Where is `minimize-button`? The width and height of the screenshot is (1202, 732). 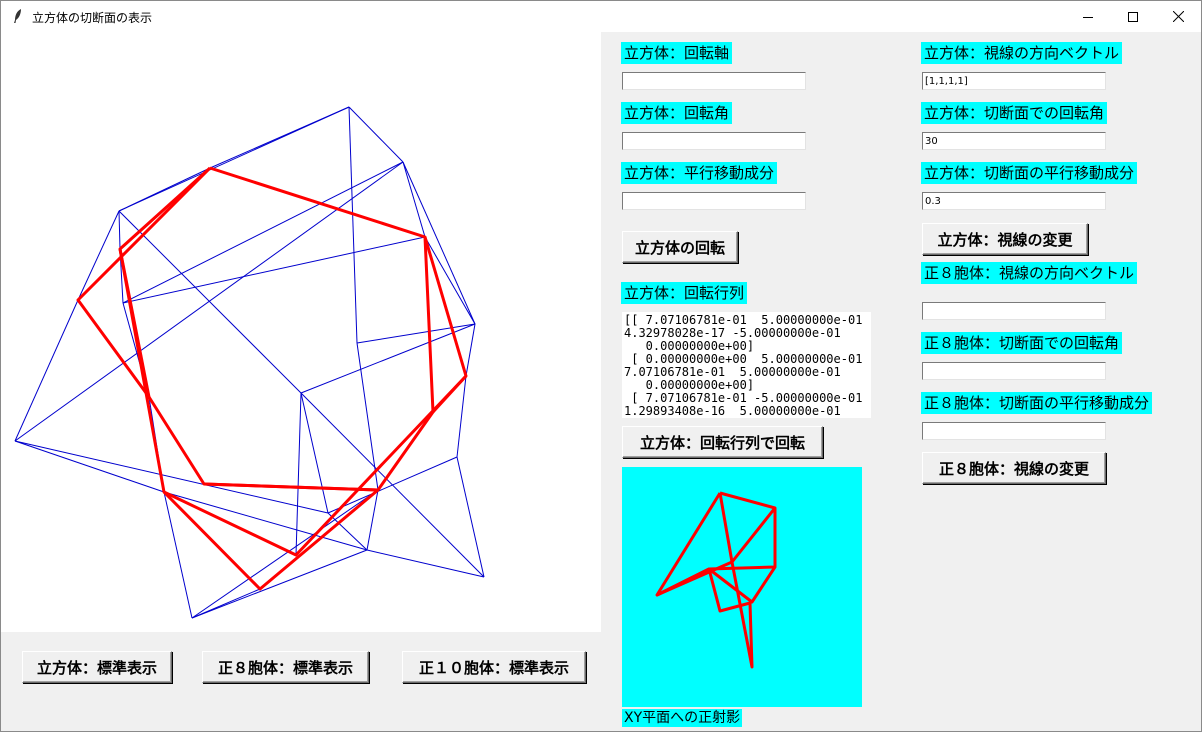
minimize-button is located at coordinates (1088, 16).